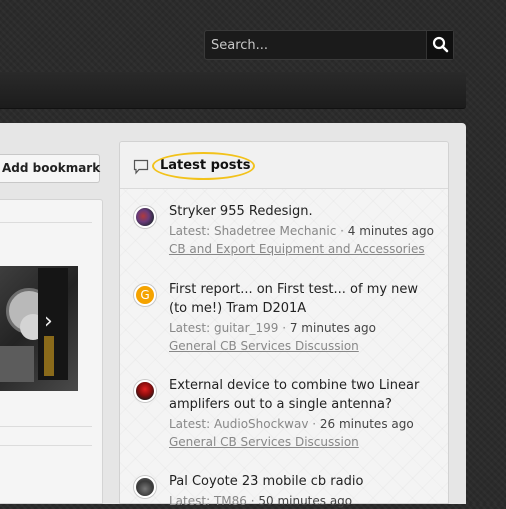 This screenshot has height=509, width=506. I want to click on post-meta: Latest: AudioShockwav · 26 minutes ago, so click(291, 424).